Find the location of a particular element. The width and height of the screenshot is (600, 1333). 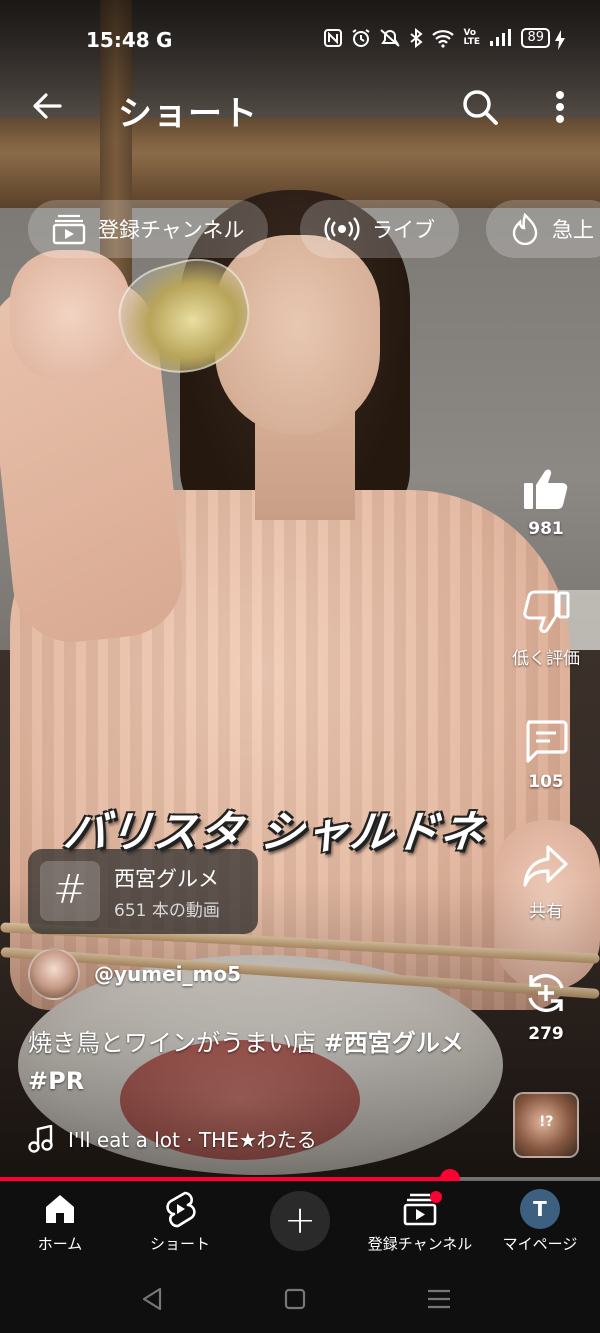

hashtag-video-count: 651 本の動画 is located at coordinates (167, 911).